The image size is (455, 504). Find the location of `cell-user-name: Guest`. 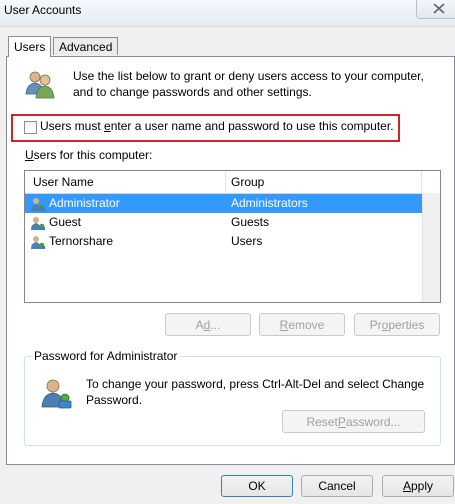

cell-user-name: Guest is located at coordinates (65, 222).